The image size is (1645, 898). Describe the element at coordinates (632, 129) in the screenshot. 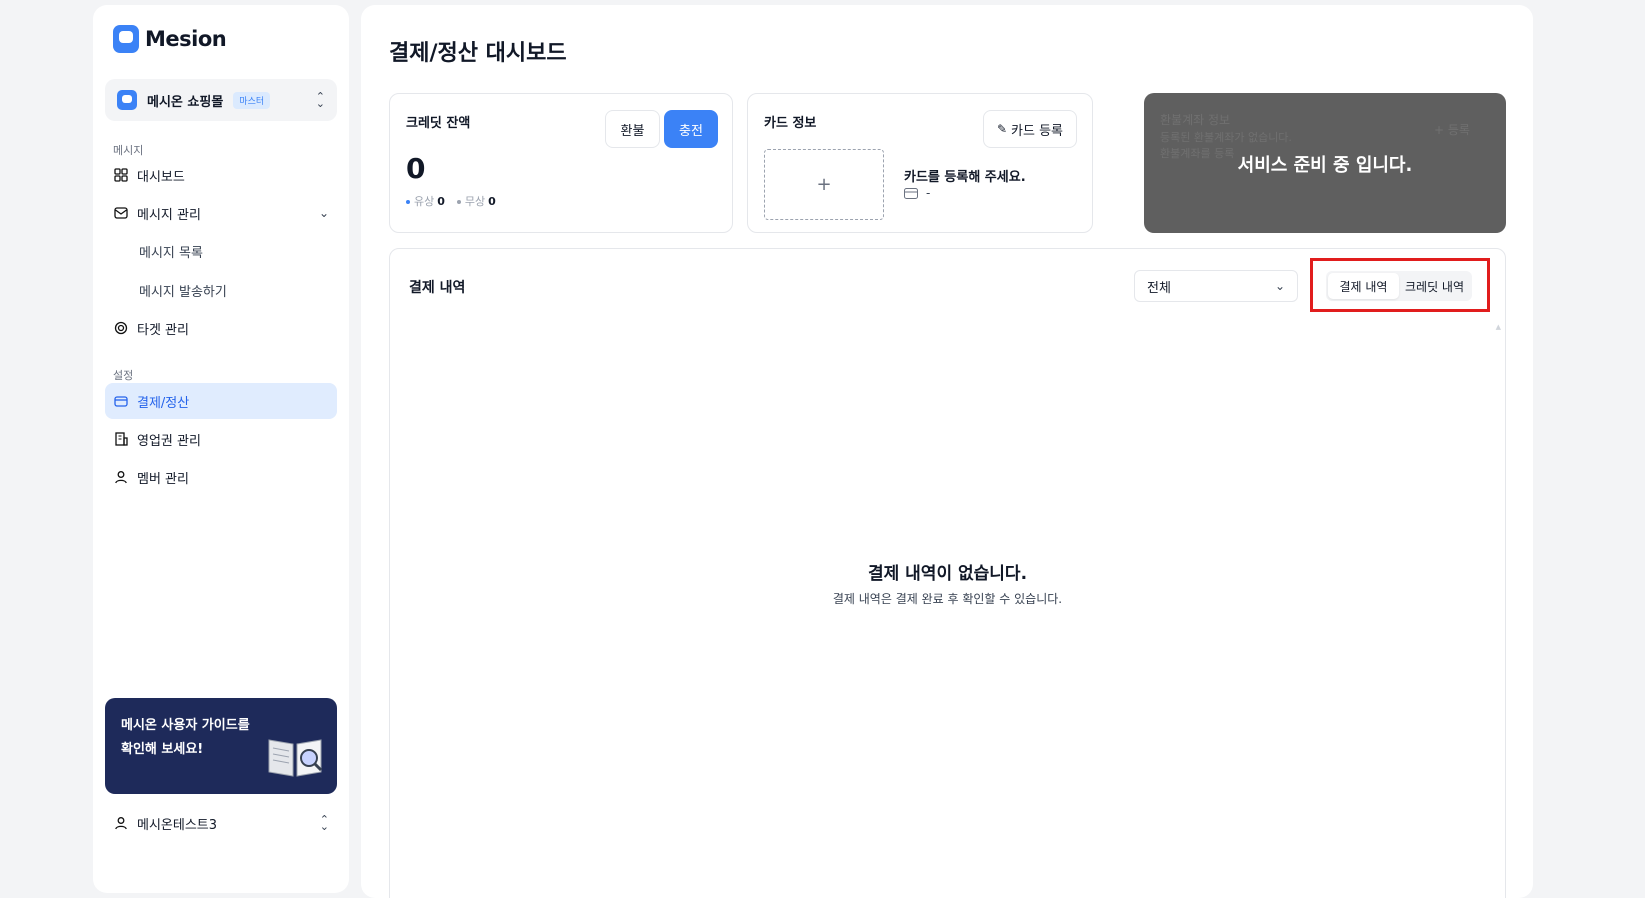

I see `refund-button: 환불` at that location.